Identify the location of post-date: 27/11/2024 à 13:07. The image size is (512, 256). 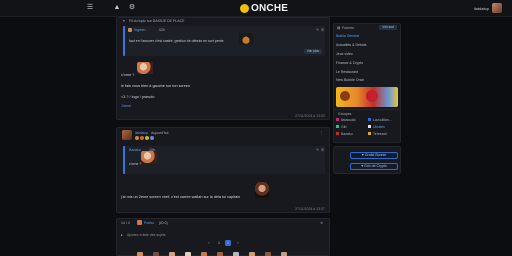
(310, 209).